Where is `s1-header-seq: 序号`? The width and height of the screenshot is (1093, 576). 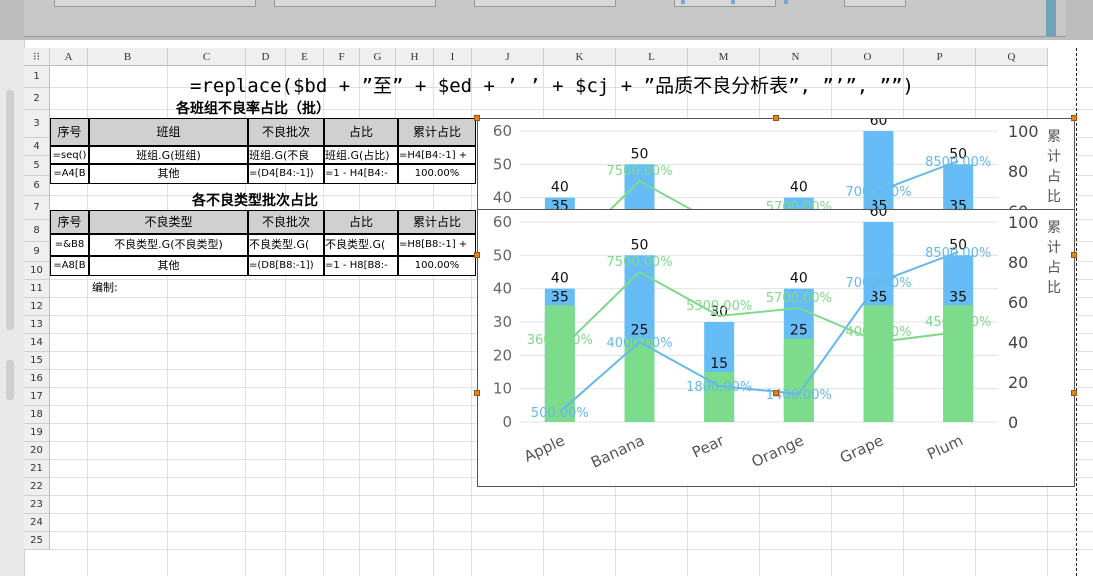
s1-header-seq: 序号 is located at coordinates (69, 132).